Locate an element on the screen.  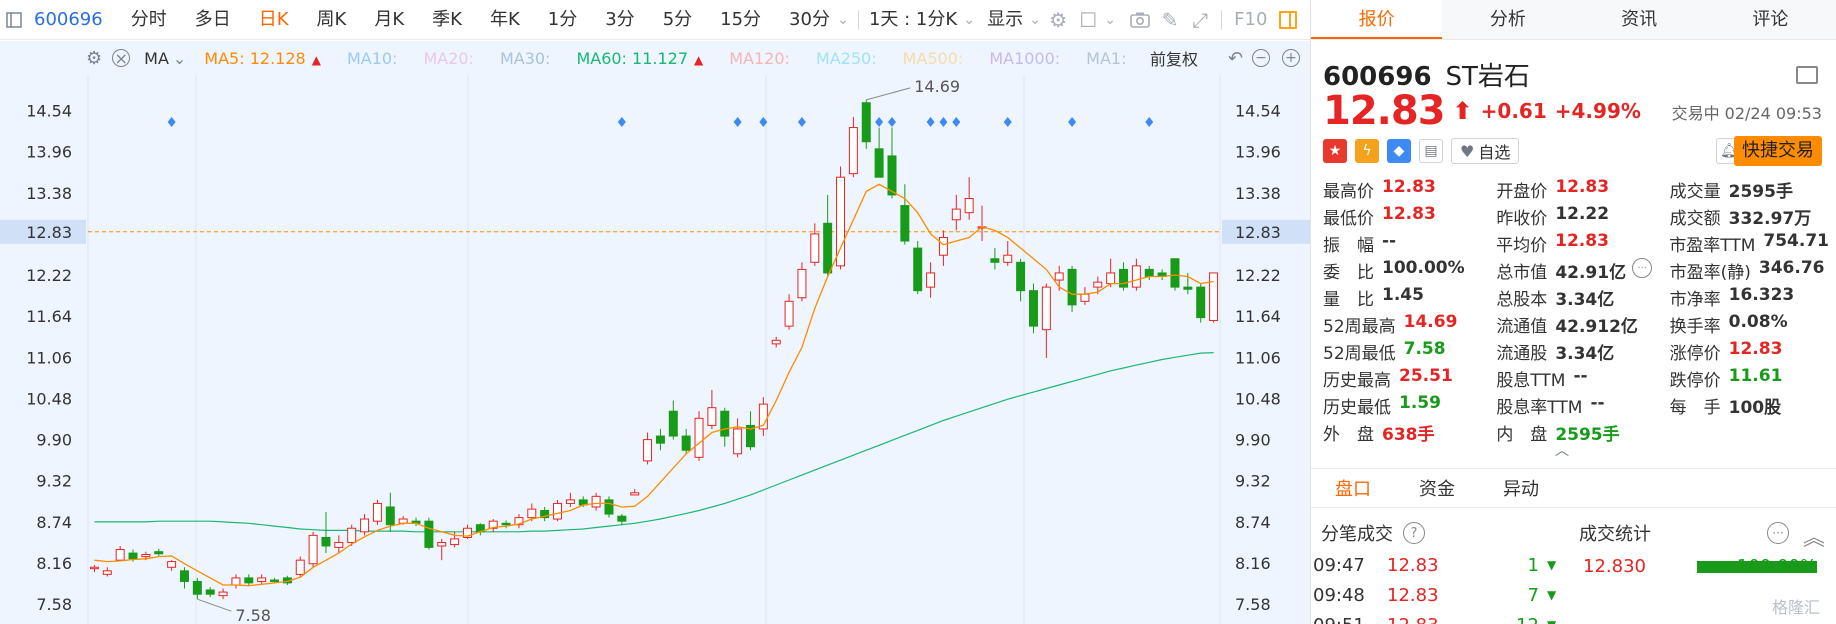
chevron-up-icon: ︿ is located at coordinates (1562, 450).